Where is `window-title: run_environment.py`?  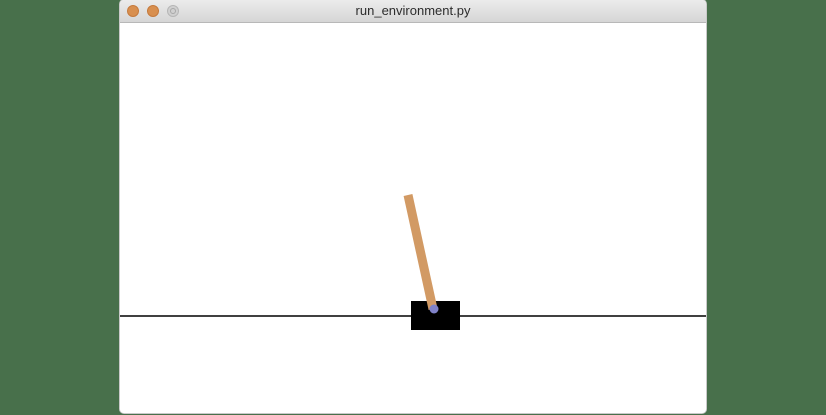
window-title: run_environment.py is located at coordinates (413, 10).